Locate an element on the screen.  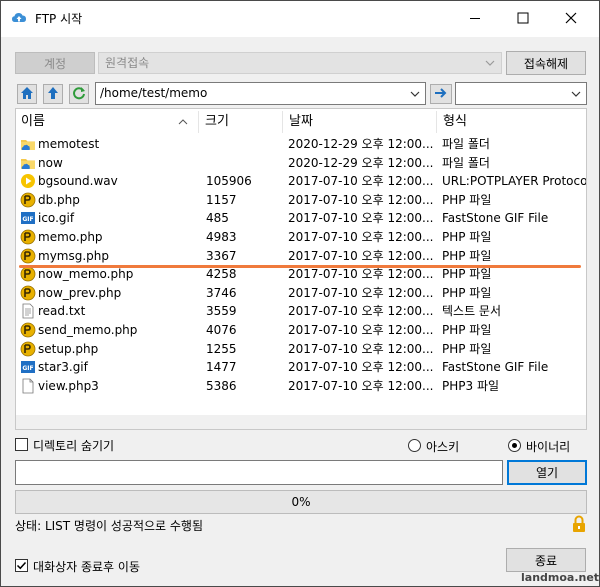
column-header-name: 이름 is located at coordinates (106, 122).